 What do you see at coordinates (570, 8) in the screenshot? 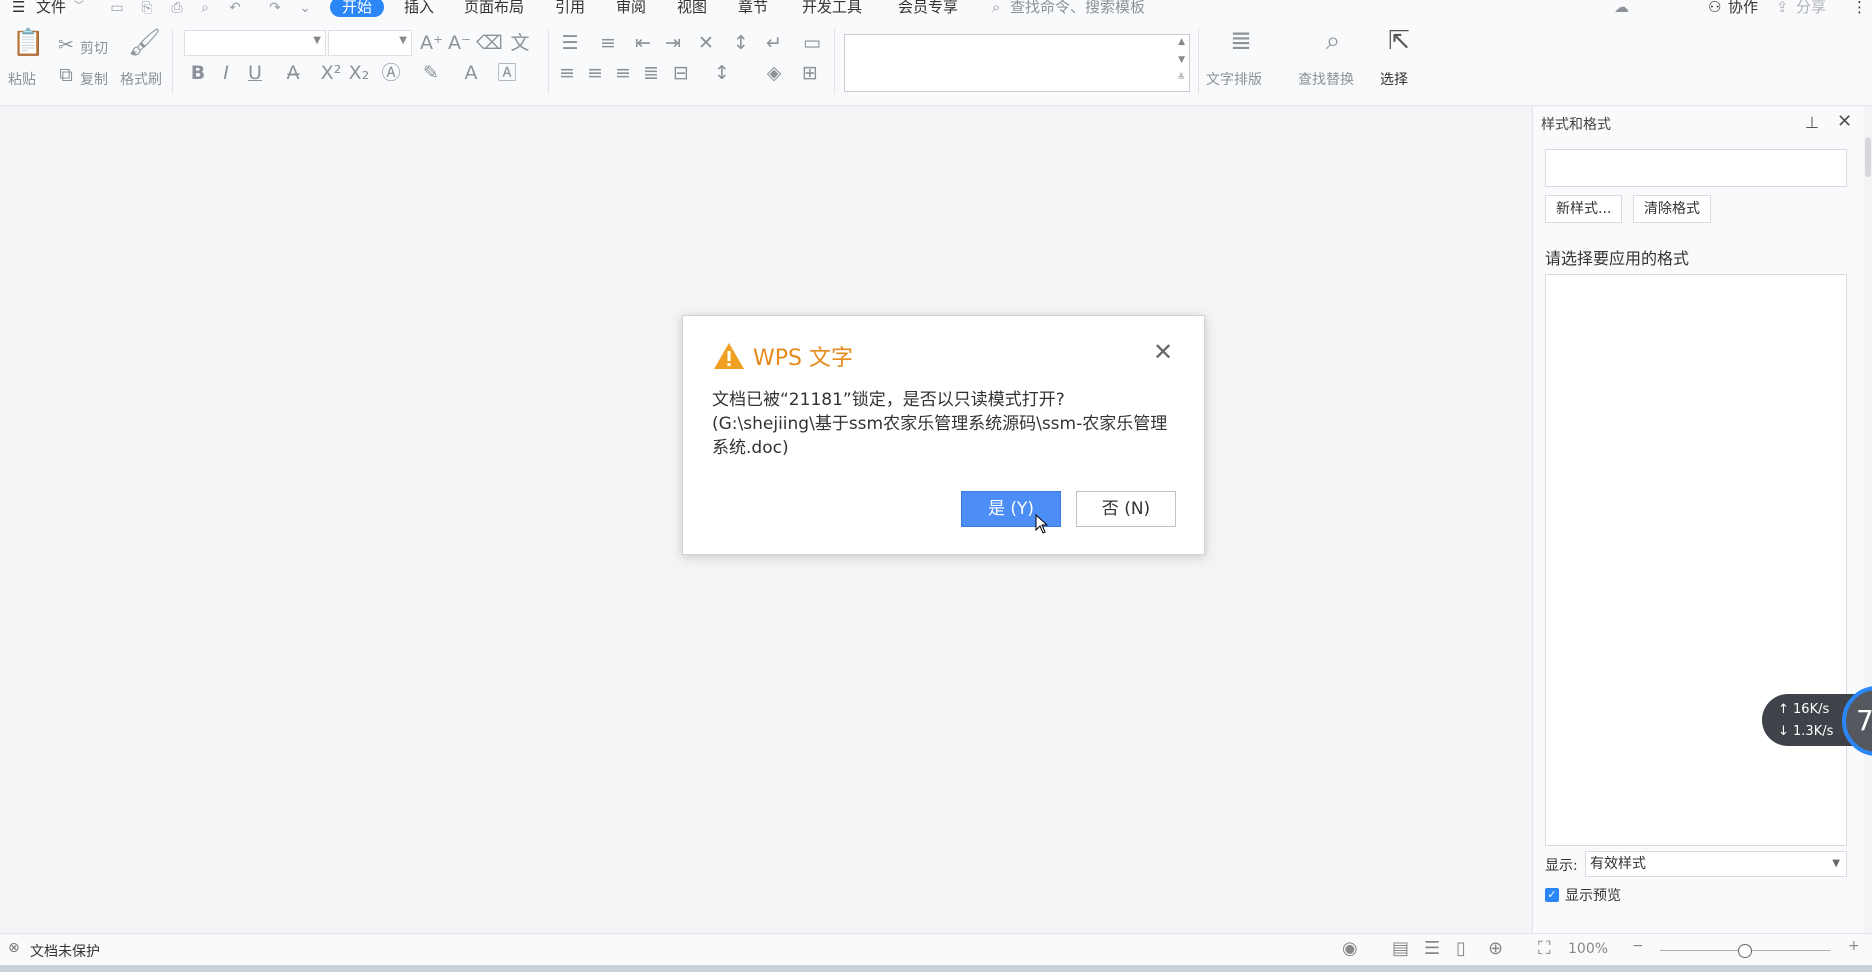
I see `tab-references: 引用` at bounding box center [570, 8].